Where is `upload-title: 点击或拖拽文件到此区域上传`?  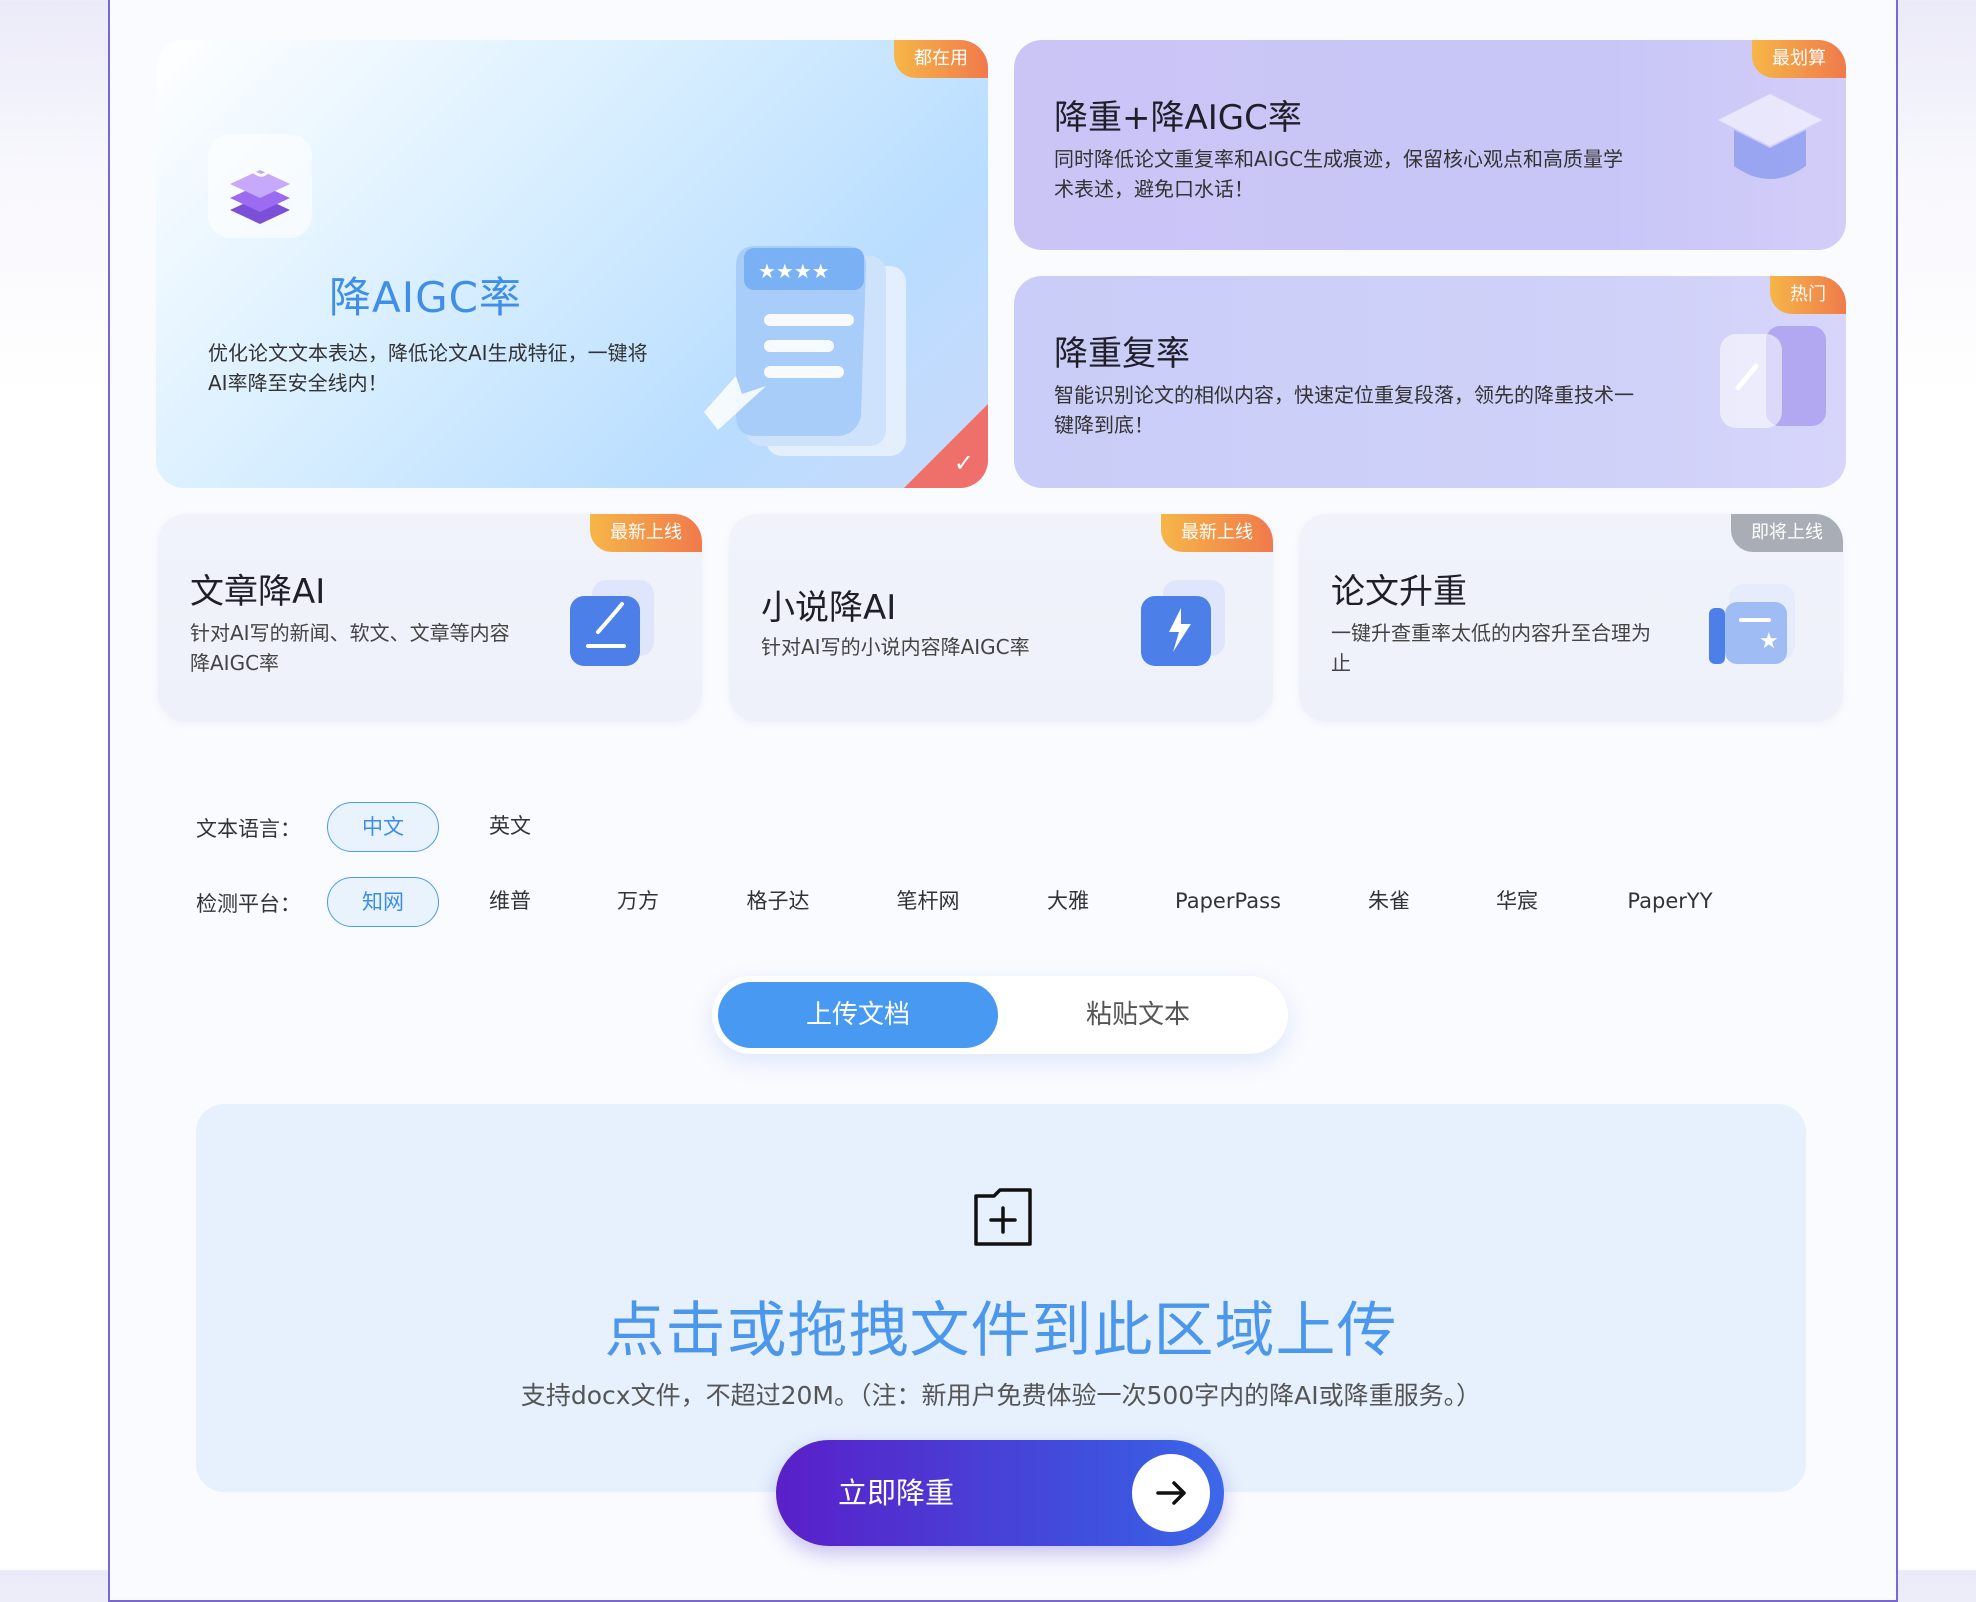
upload-title: 点击或拖拽文件到此区域上传 is located at coordinates (1001, 1331).